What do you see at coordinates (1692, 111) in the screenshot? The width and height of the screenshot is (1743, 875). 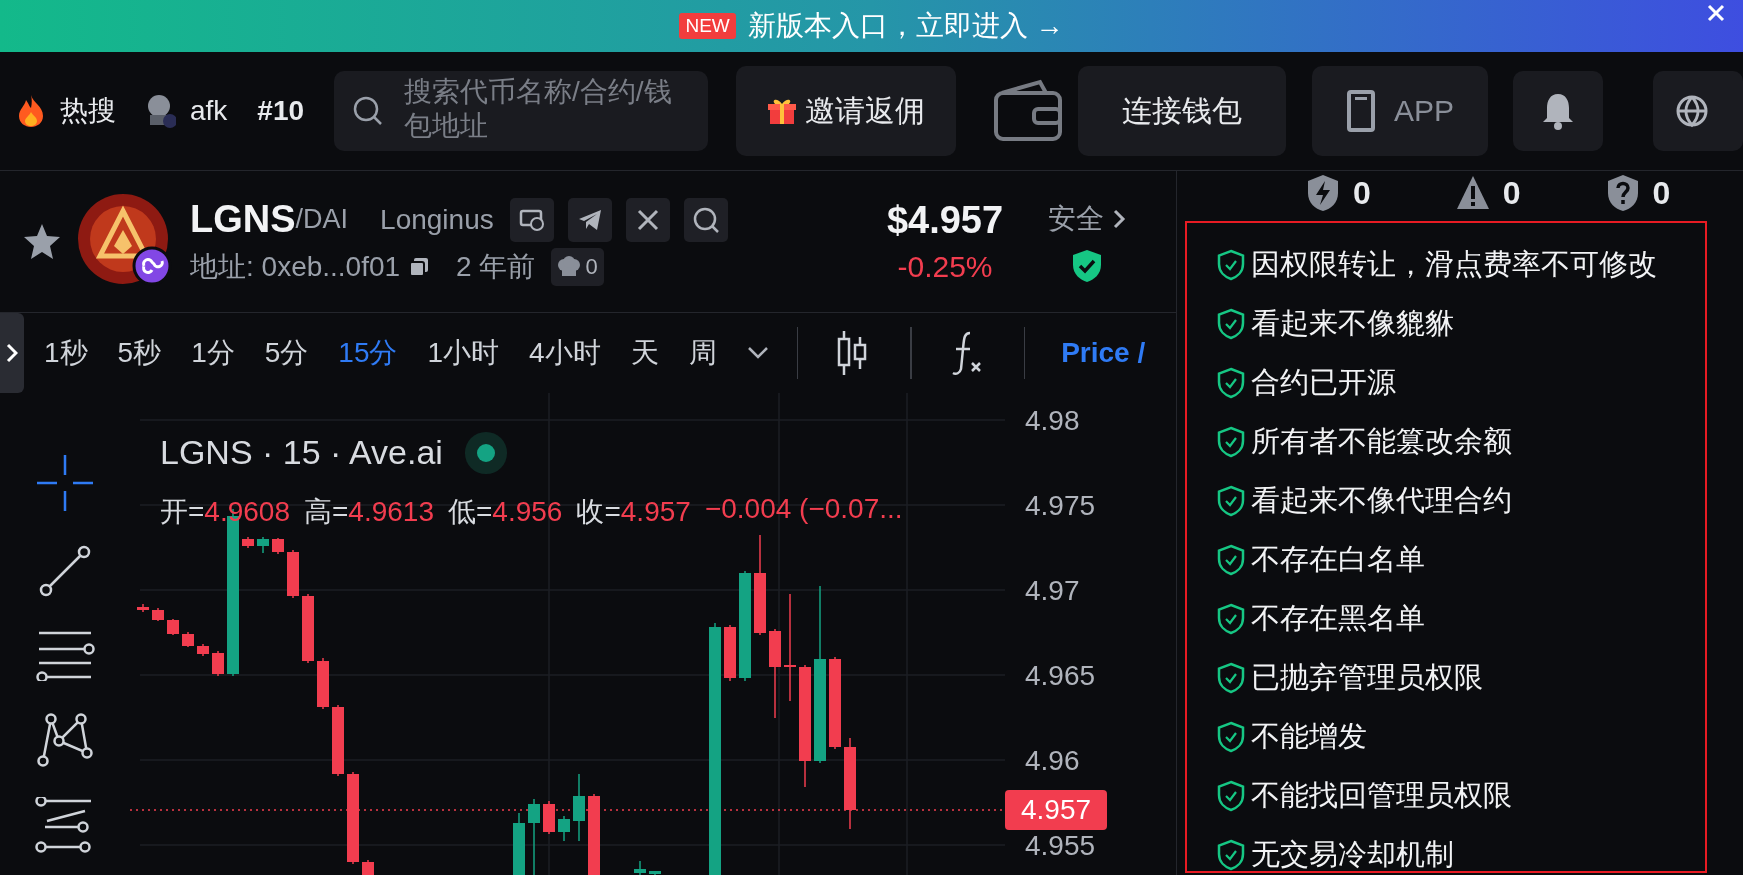 I see `globe-icon` at bounding box center [1692, 111].